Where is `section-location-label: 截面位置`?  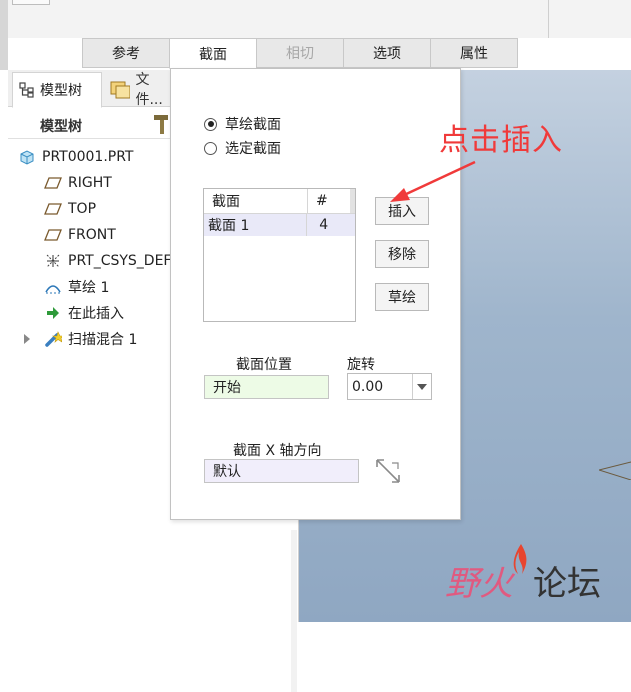 section-location-label: 截面位置 is located at coordinates (264, 365).